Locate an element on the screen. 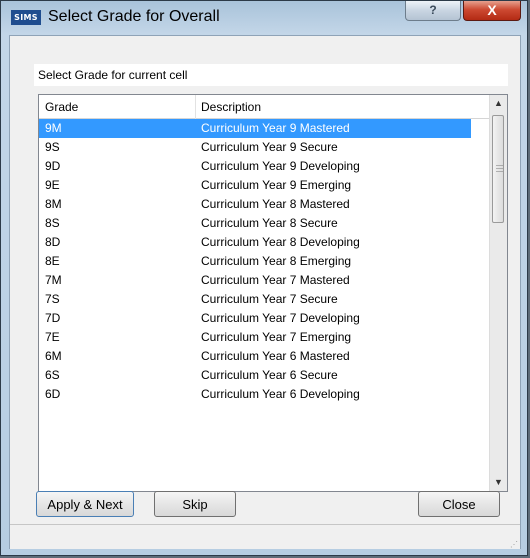  resize-grip-icon: ⋰ is located at coordinates (514, 545).